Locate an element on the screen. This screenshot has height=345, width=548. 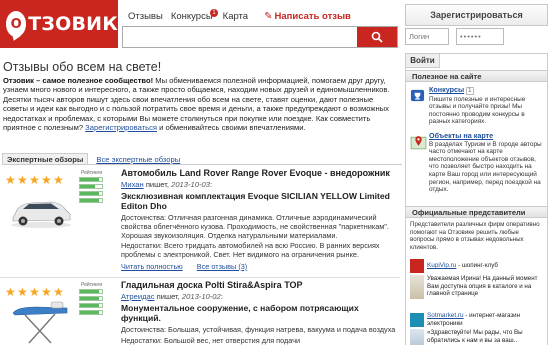
site-logo: О ТЗОВИК is located at coordinates (59, 24).